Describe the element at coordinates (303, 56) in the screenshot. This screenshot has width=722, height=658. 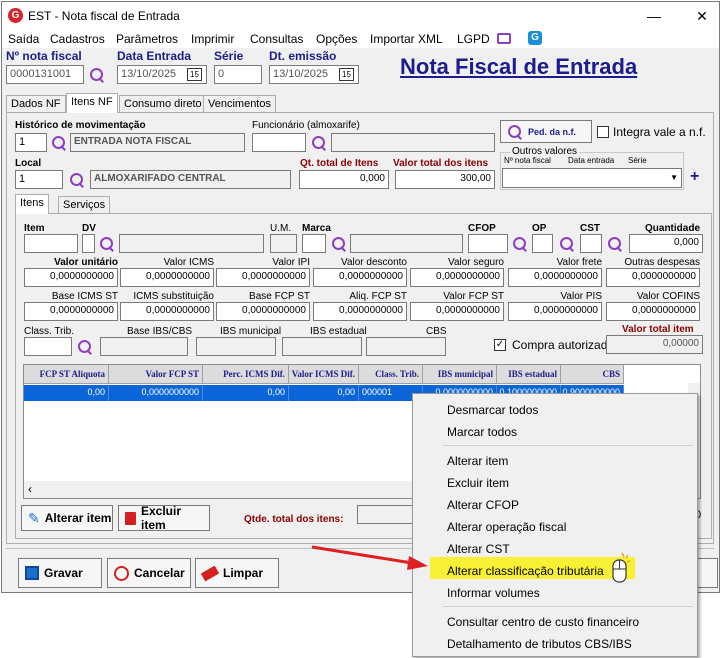
I see `emissao-label: Dt. emissão` at that location.